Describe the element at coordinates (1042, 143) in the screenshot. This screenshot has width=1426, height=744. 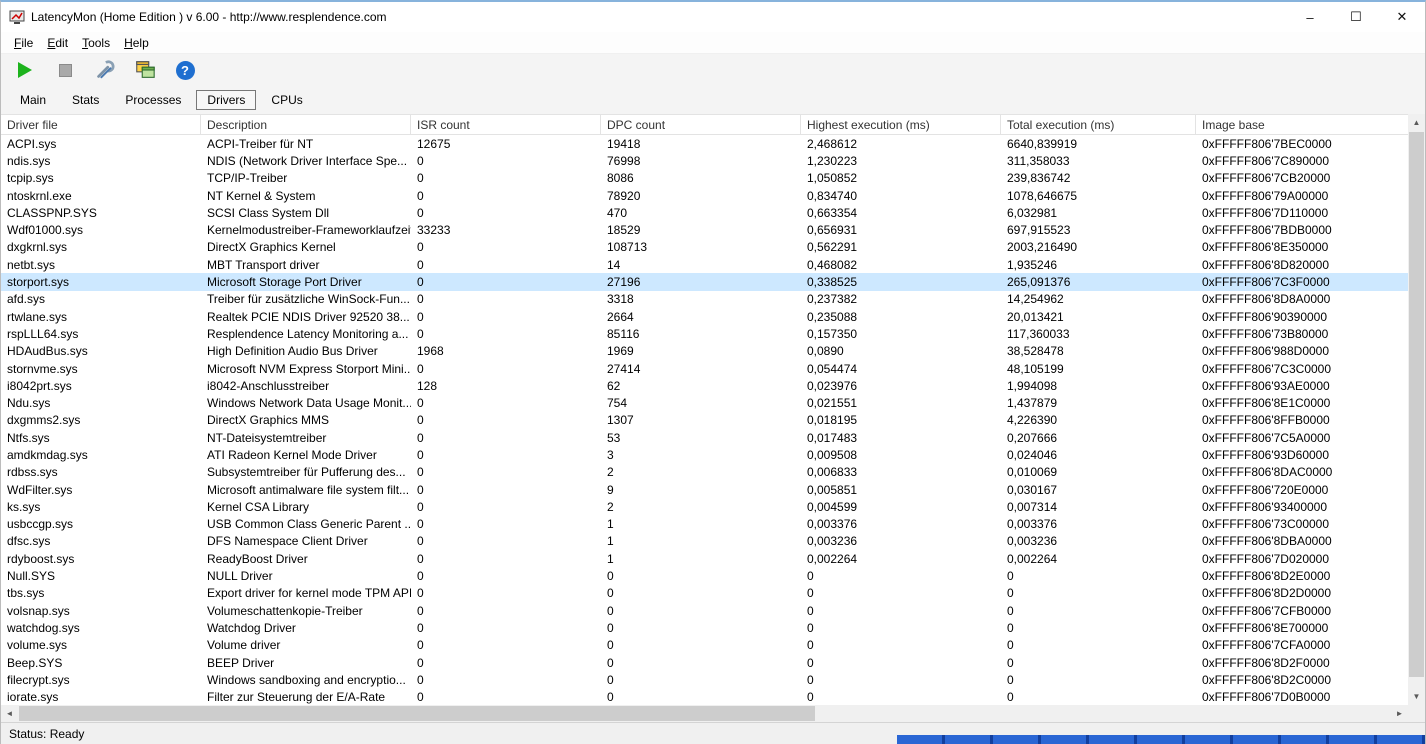
I see `table-cell: 6640,839919` at that location.